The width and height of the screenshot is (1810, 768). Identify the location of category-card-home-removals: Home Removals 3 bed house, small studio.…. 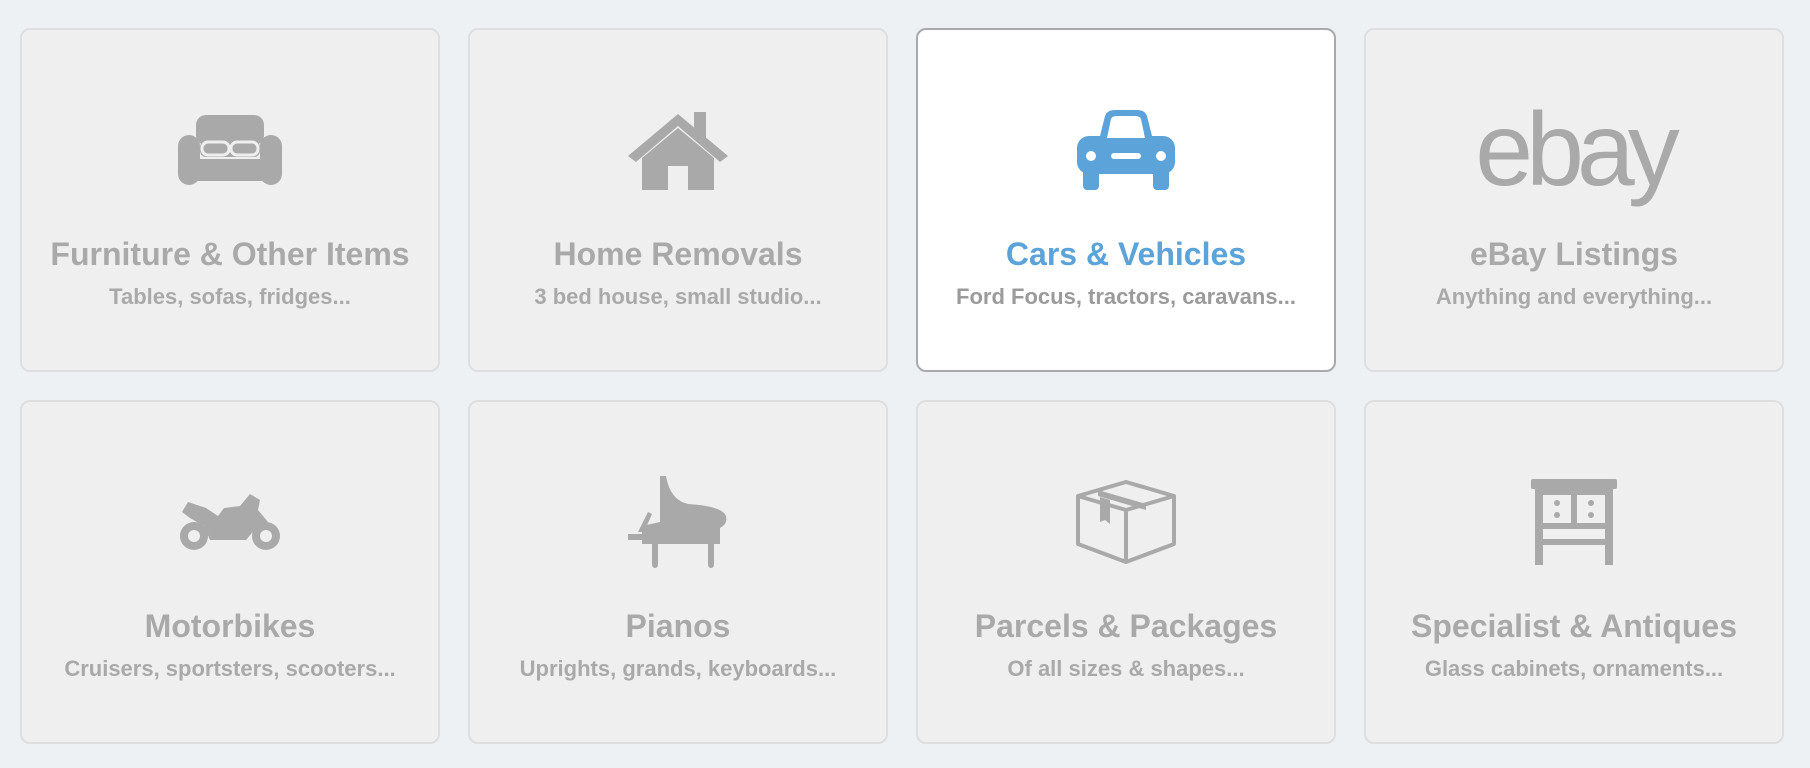
(678, 200).